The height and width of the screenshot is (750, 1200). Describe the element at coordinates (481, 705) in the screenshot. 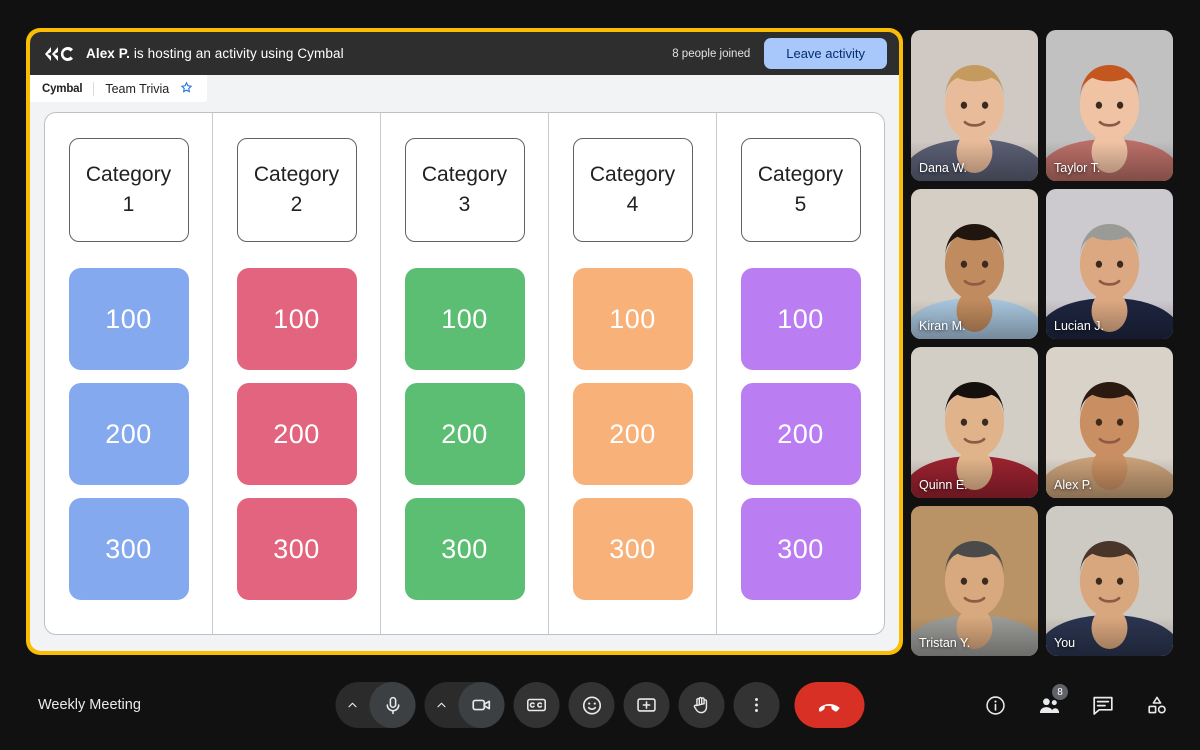

I see `camera-button` at that location.